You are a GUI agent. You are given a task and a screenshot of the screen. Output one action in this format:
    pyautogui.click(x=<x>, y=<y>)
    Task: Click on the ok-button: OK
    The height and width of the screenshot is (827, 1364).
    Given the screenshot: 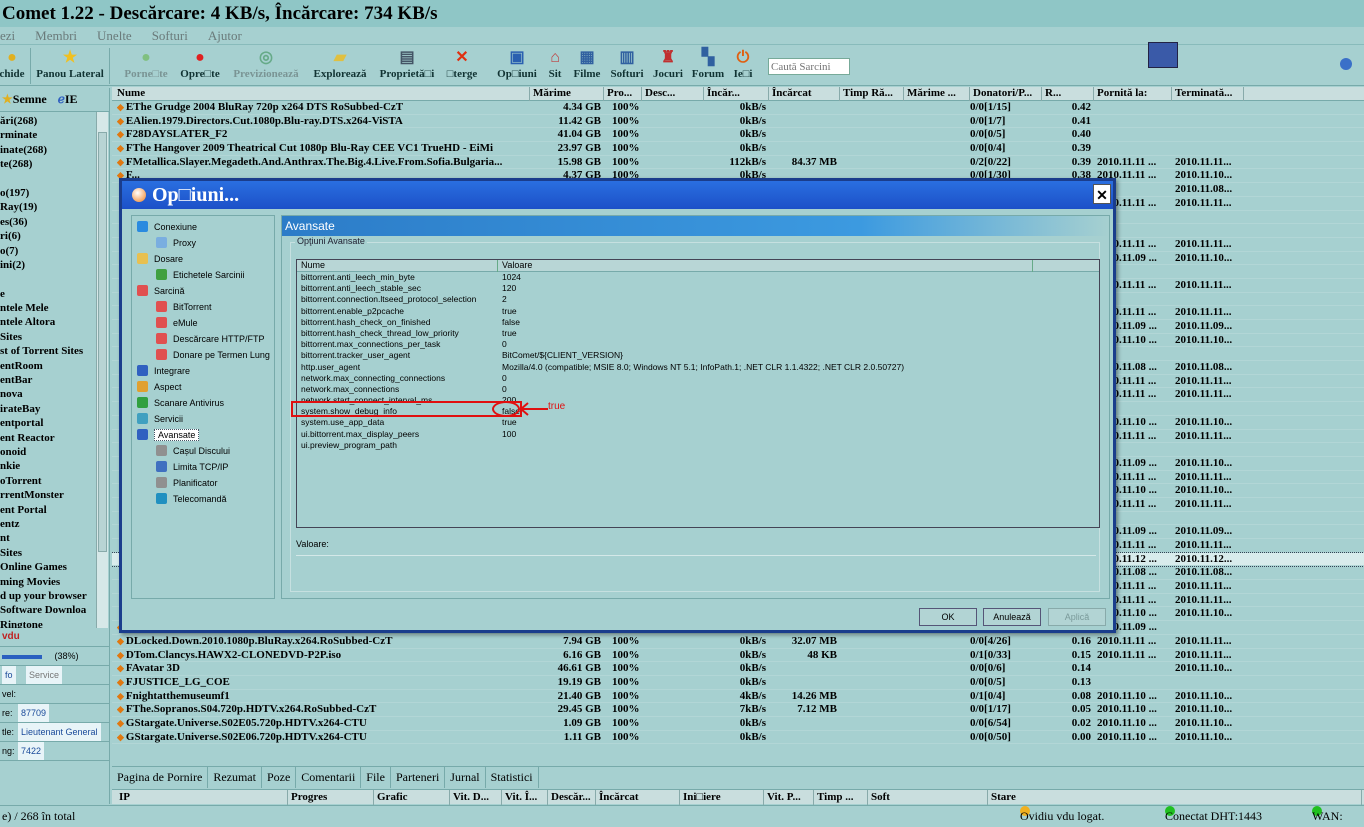 What is the action you would take?
    pyautogui.click(x=948, y=617)
    